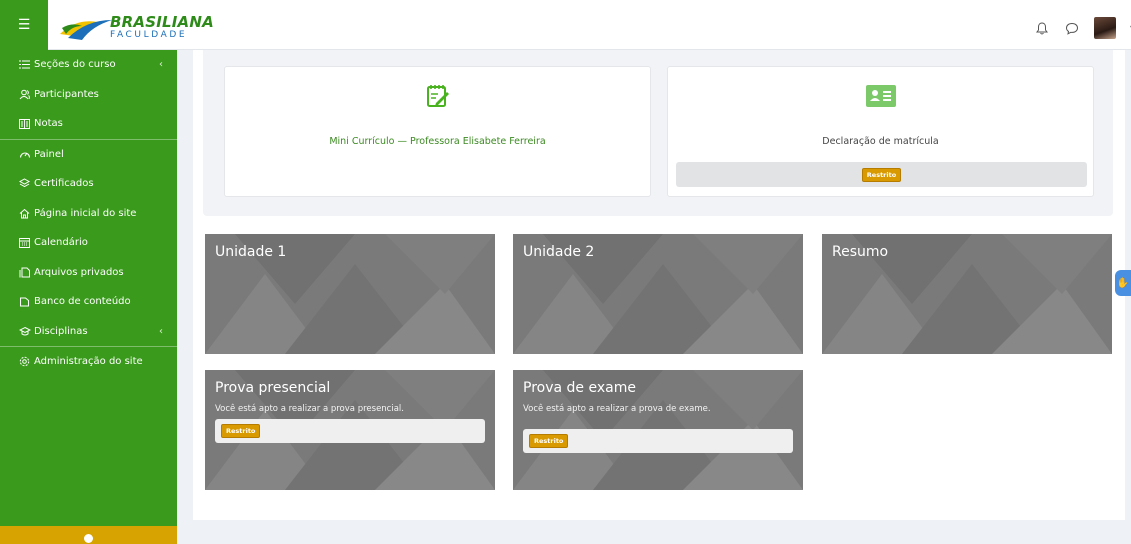  I want to click on sidebar-item-calendario: Calendário, so click(88, 243).